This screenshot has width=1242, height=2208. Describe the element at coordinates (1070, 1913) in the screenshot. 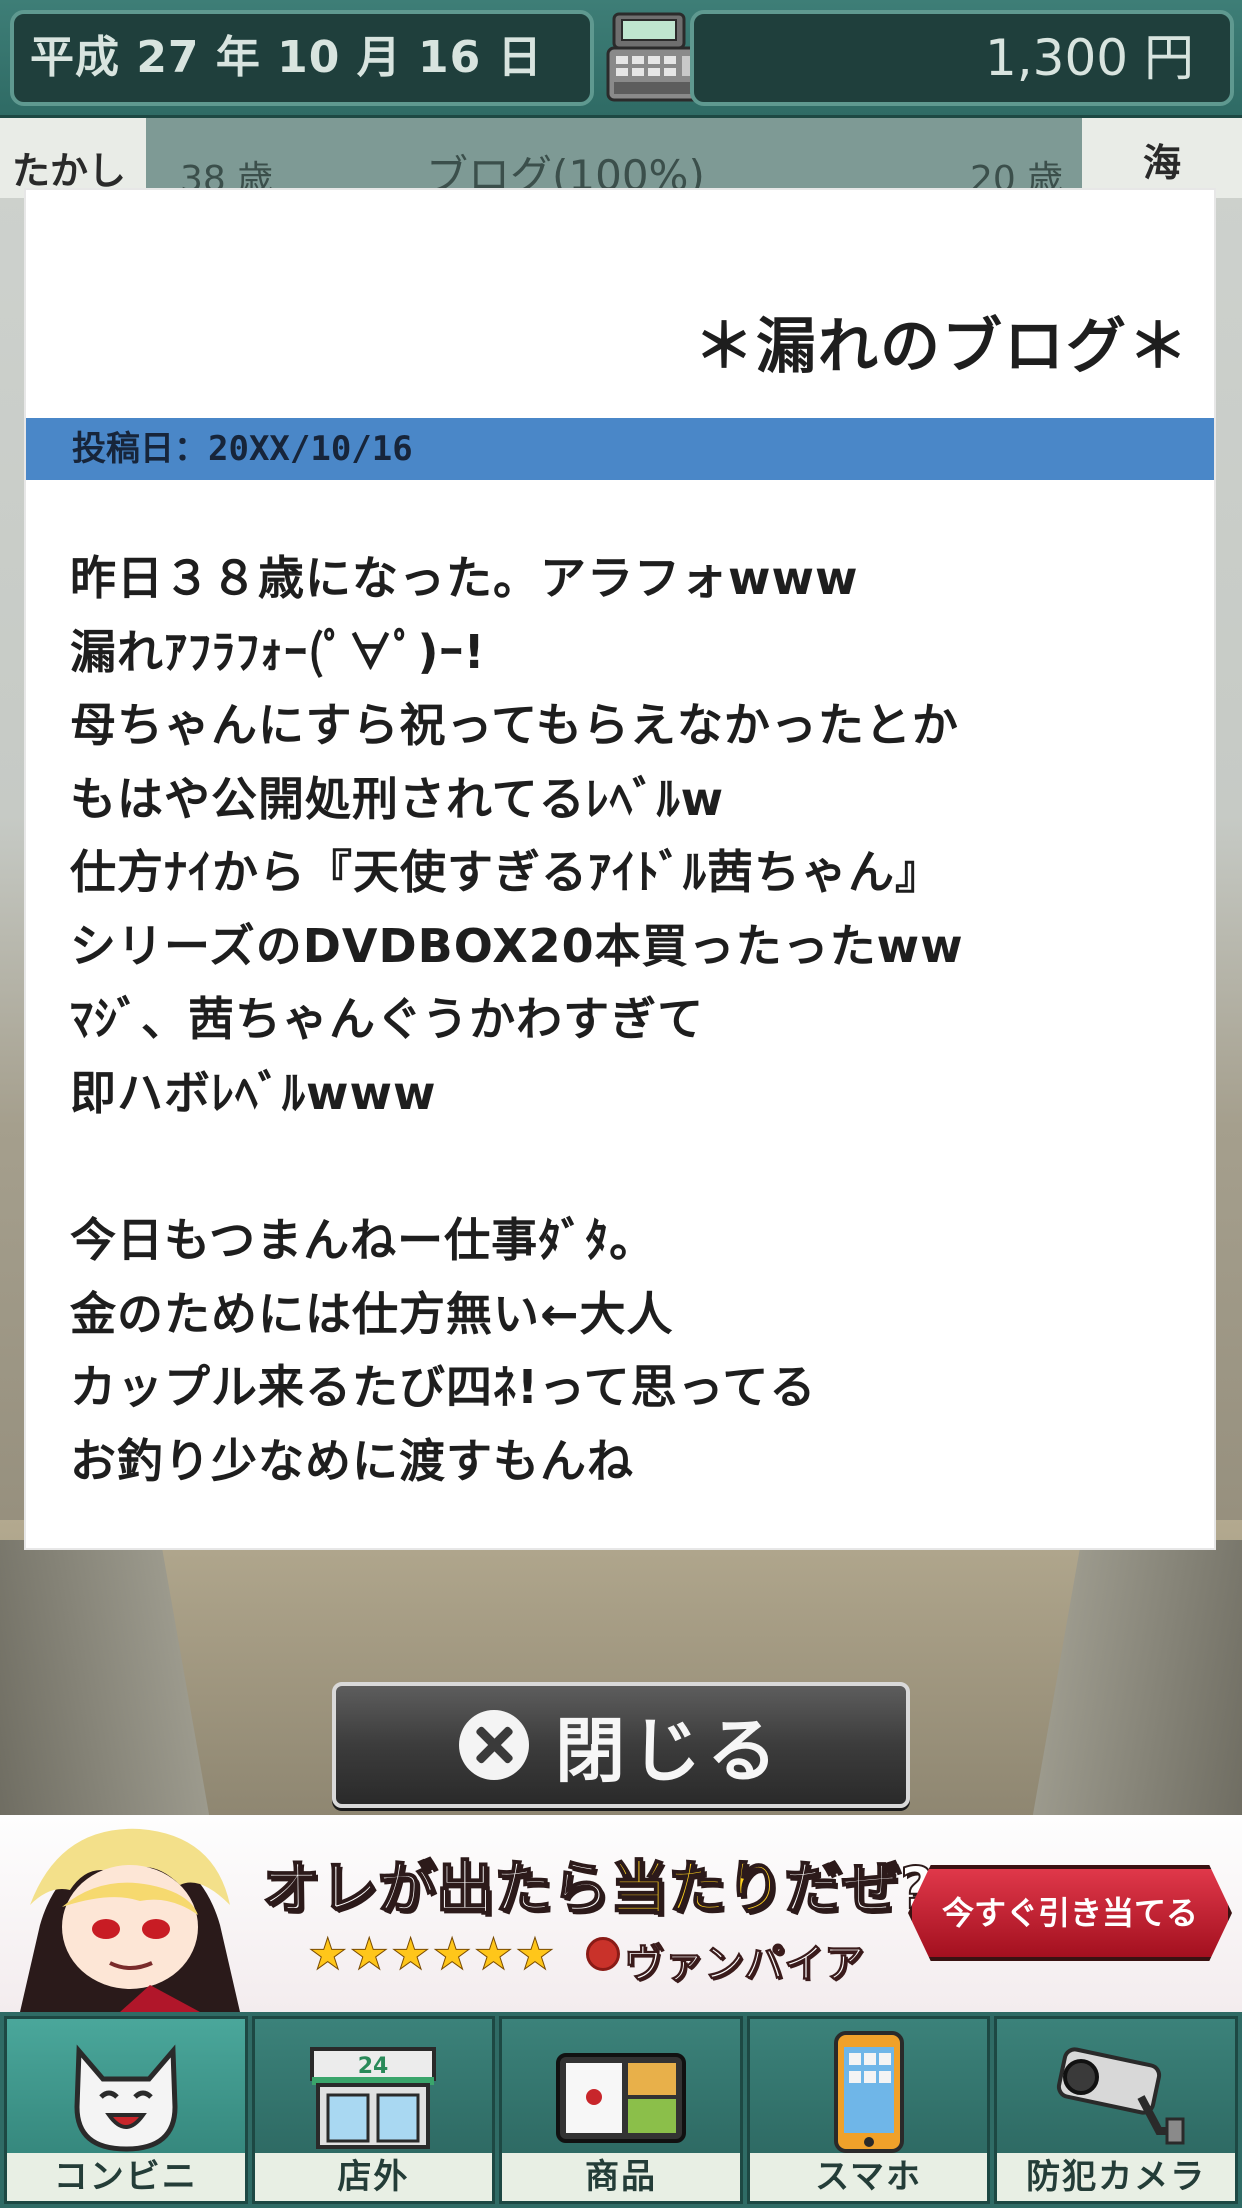

I see `ad-cta-button: 今すぐ引き当てる` at that location.